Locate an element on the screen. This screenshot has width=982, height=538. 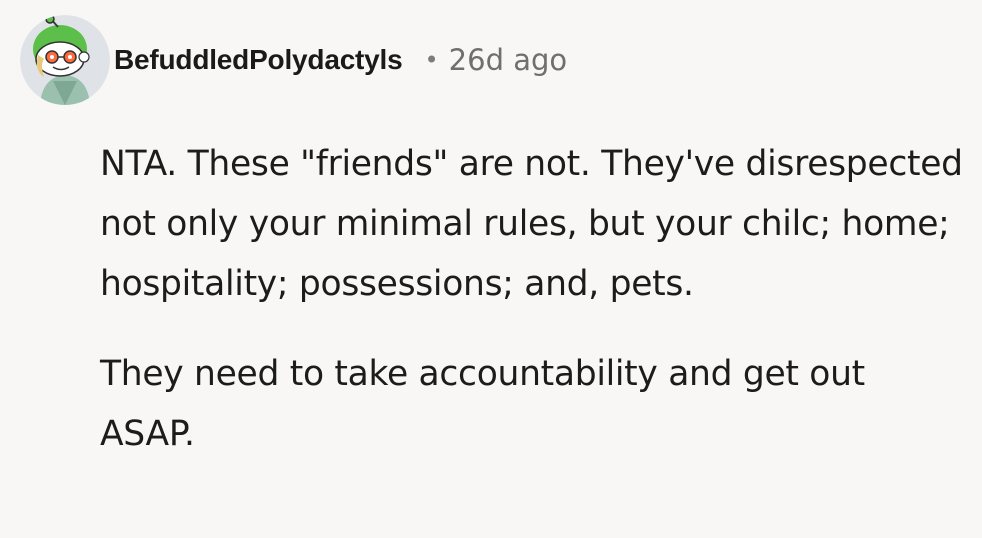
avatar is located at coordinates (65, 60).